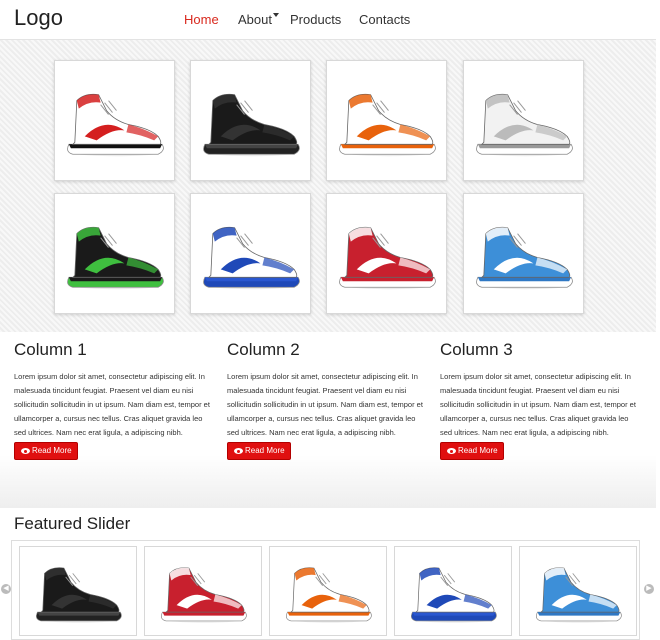  I want to click on nav-contacts-label: Contacts, so click(385, 19).